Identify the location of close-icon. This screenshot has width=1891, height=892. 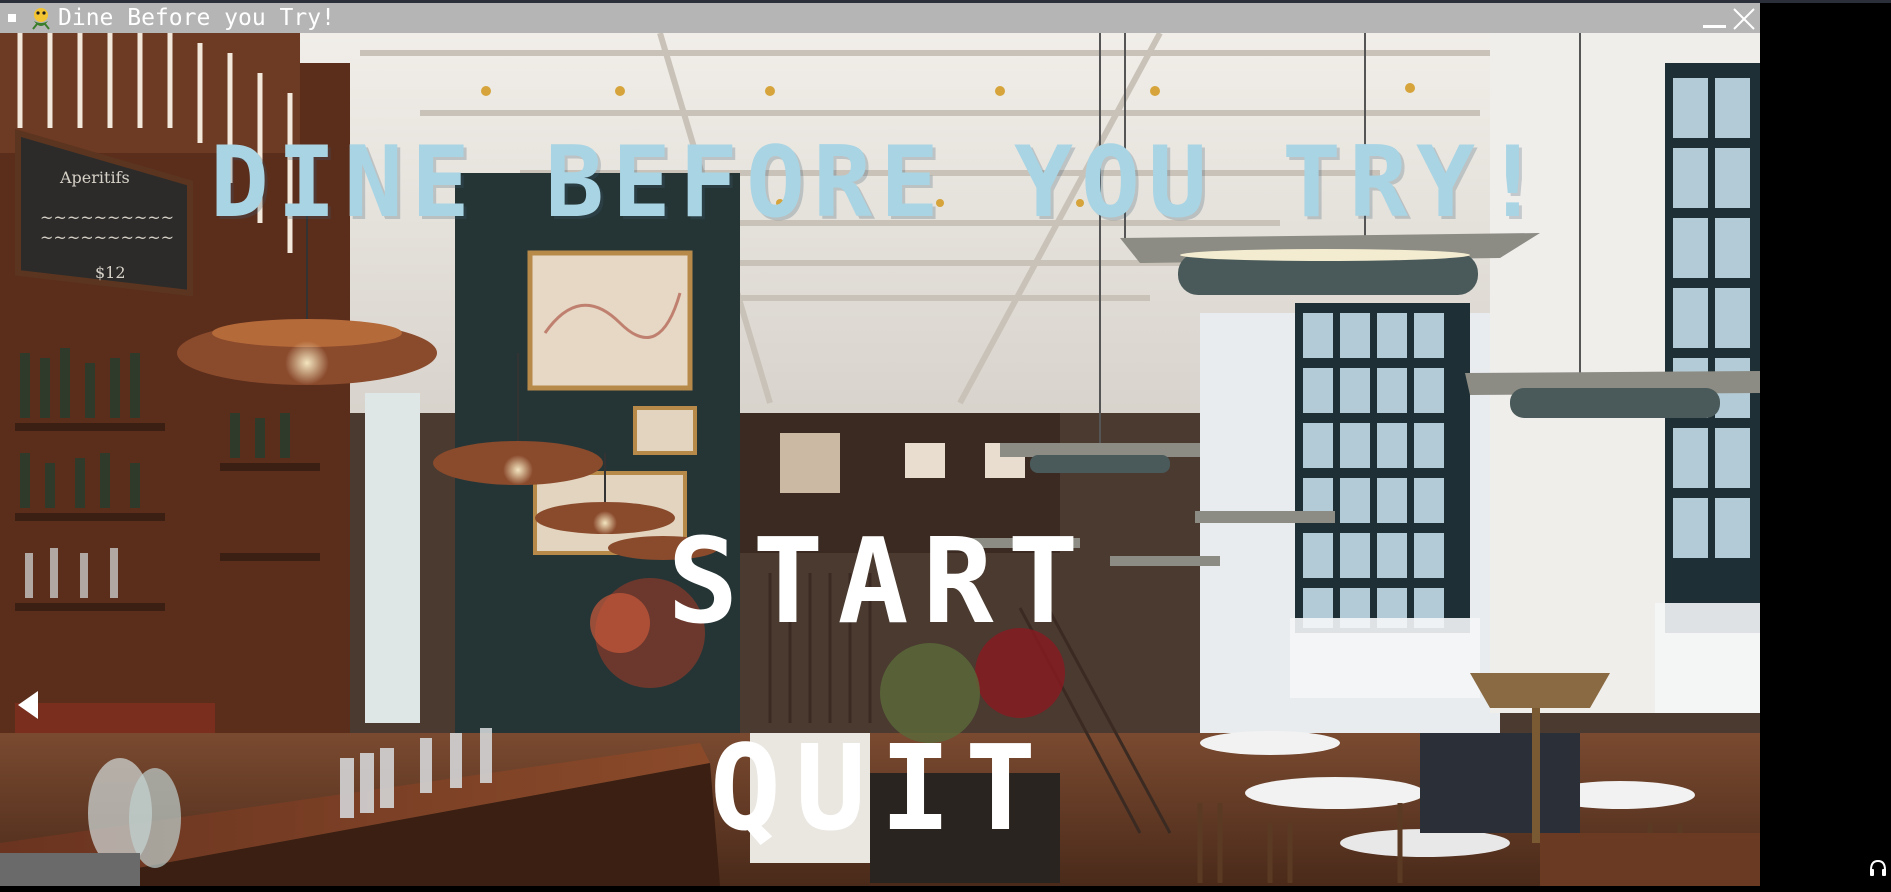
(1744, 19).